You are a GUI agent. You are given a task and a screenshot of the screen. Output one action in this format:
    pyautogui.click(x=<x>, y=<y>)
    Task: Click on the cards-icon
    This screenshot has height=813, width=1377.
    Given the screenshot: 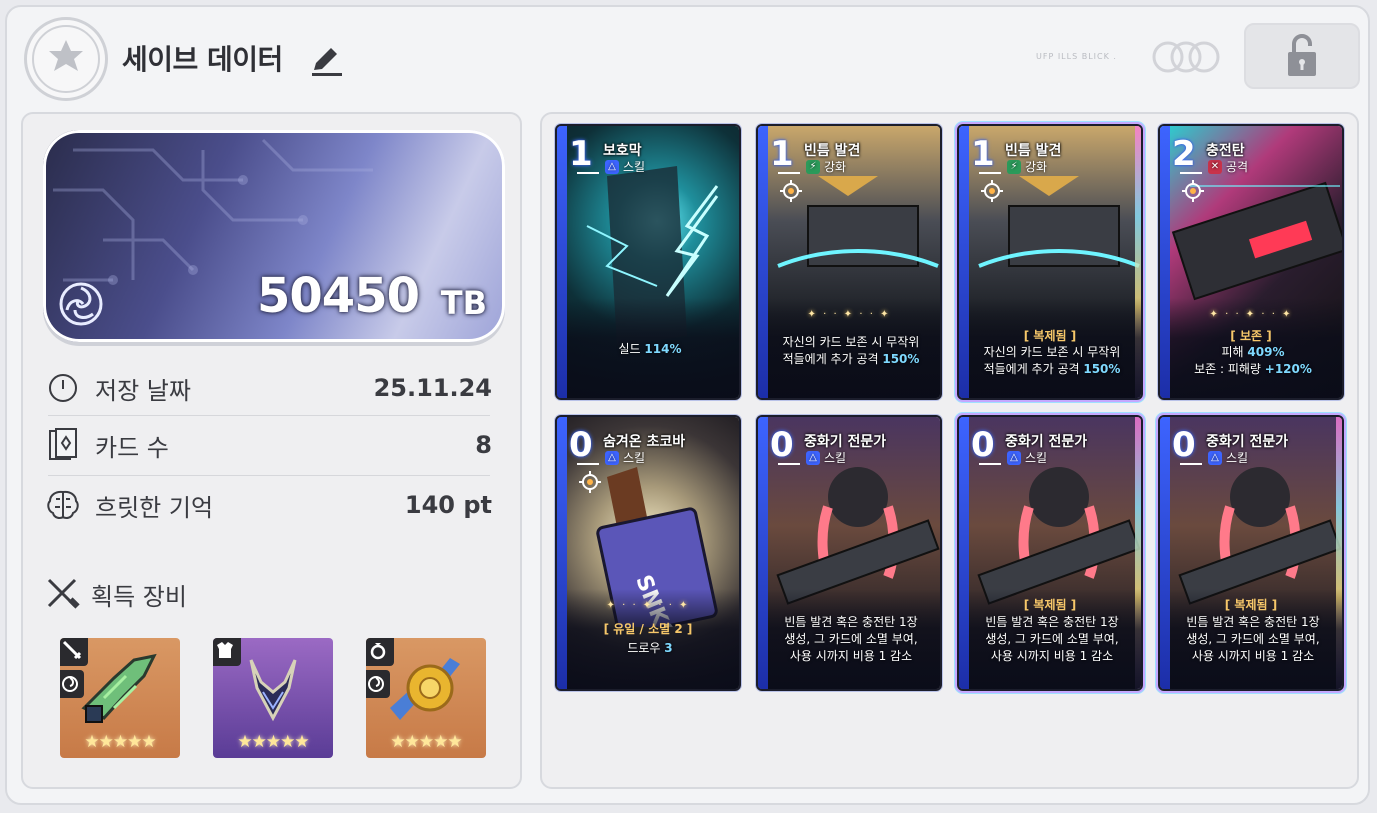 What is the action you would take?
    pyautogui.click(x=63, y=445)
    